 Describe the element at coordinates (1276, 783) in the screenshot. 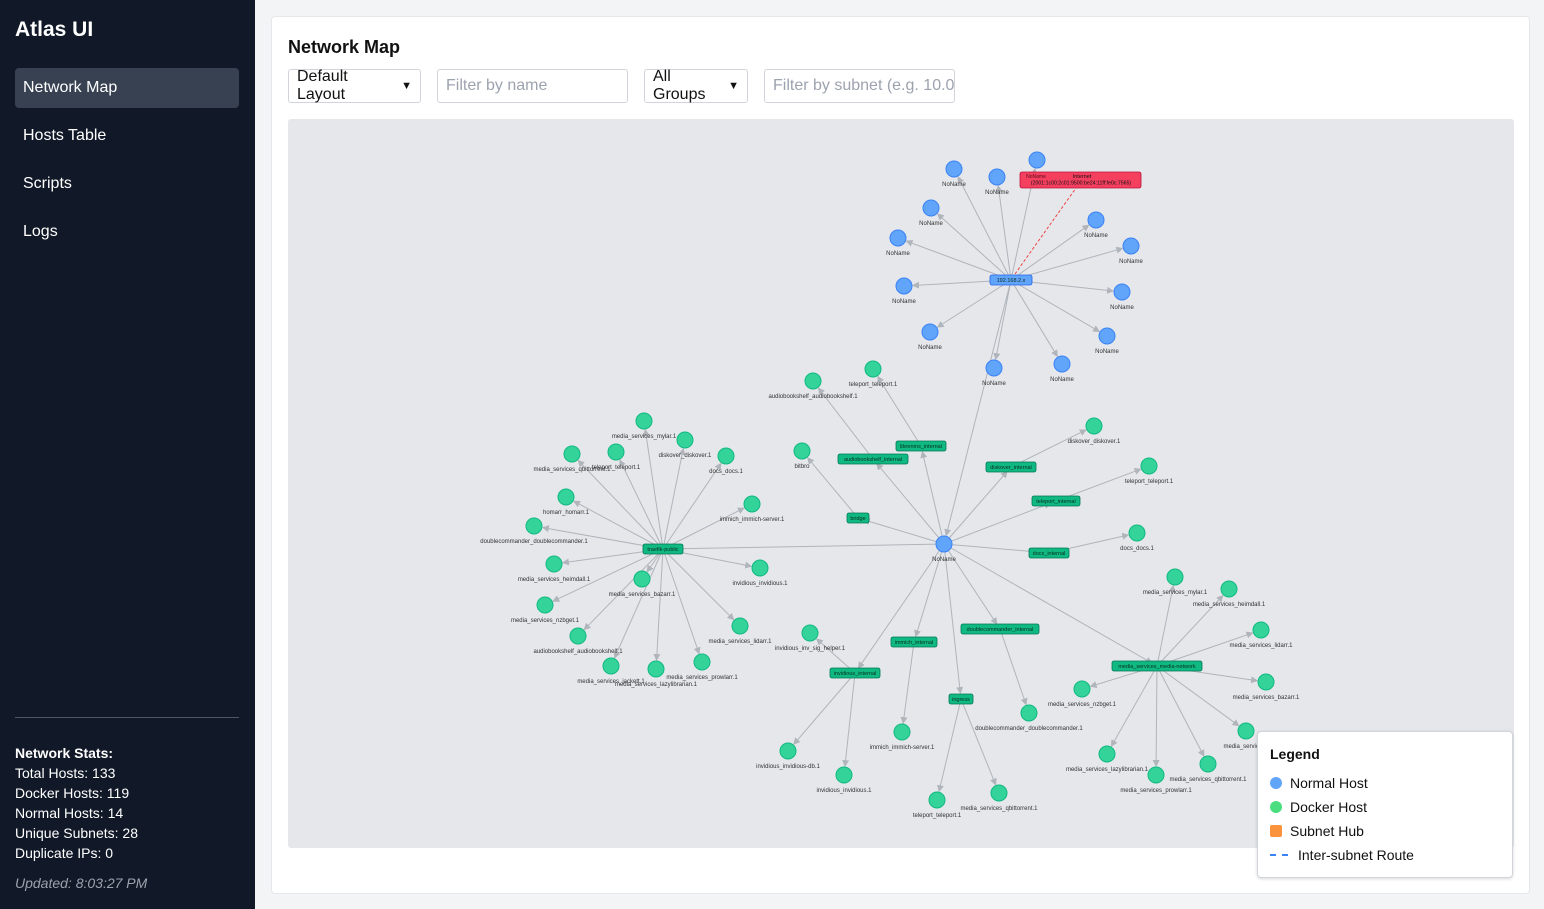

I see `normal-host-dot-icon` at that location.